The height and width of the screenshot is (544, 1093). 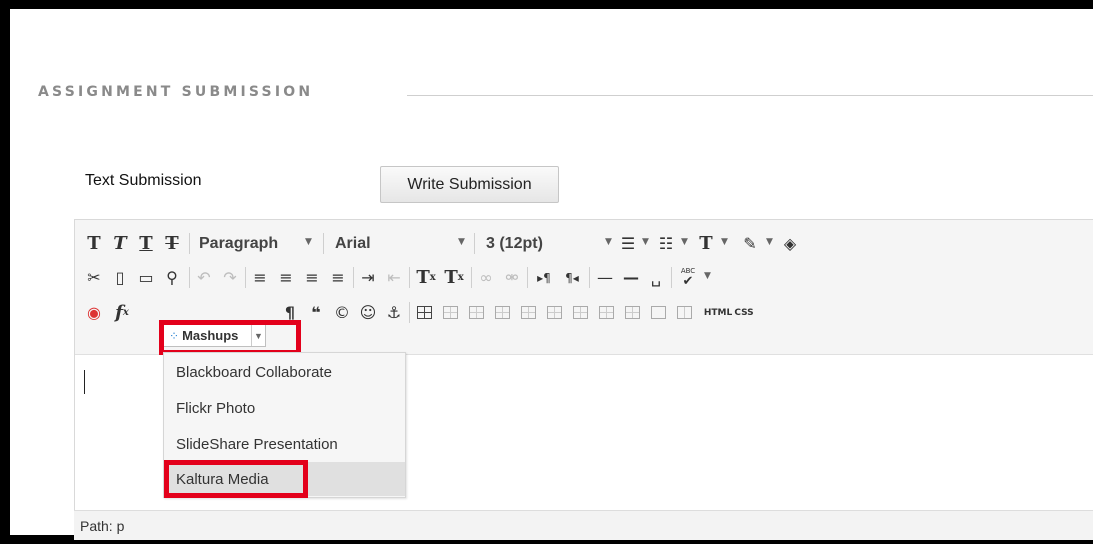 I want to click on kaltura-annotation-box, so click(x=236, y=479).